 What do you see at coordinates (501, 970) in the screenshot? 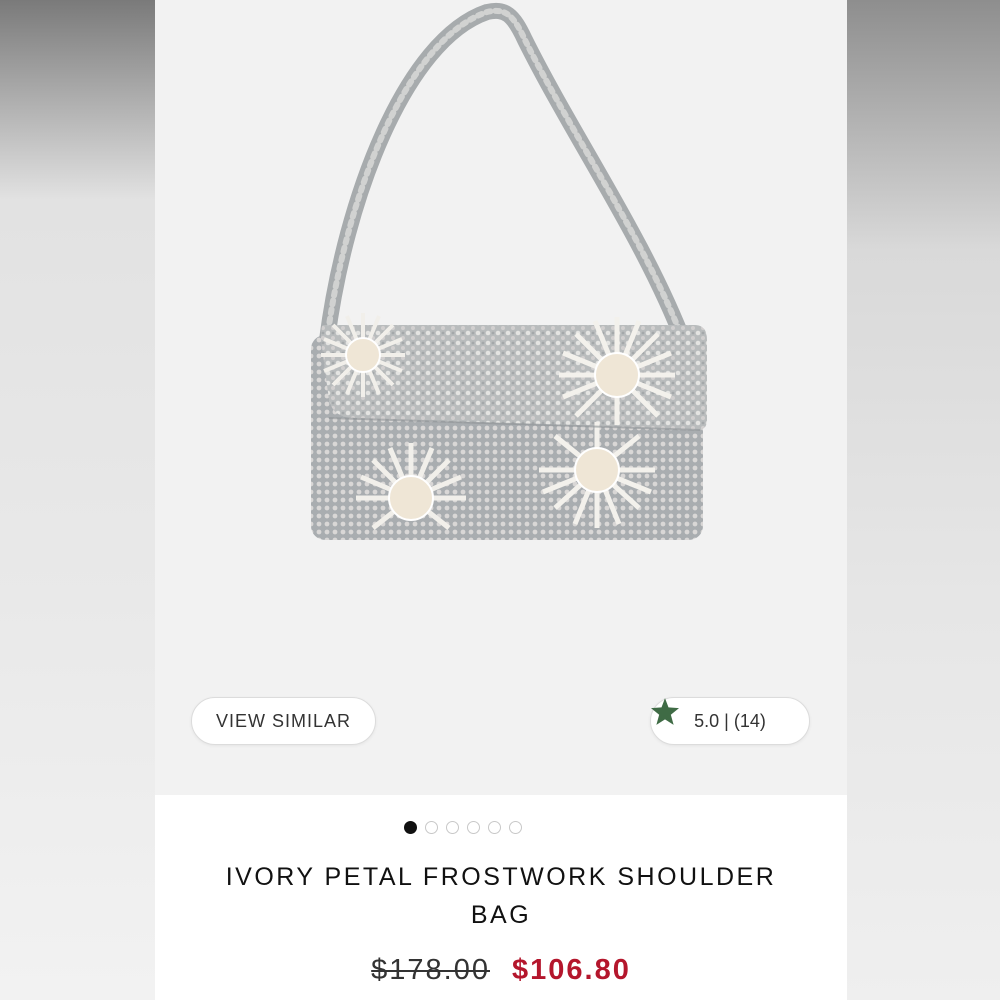
I see `price-block: $178.00 $106.80` at bounding box center [501, 970].